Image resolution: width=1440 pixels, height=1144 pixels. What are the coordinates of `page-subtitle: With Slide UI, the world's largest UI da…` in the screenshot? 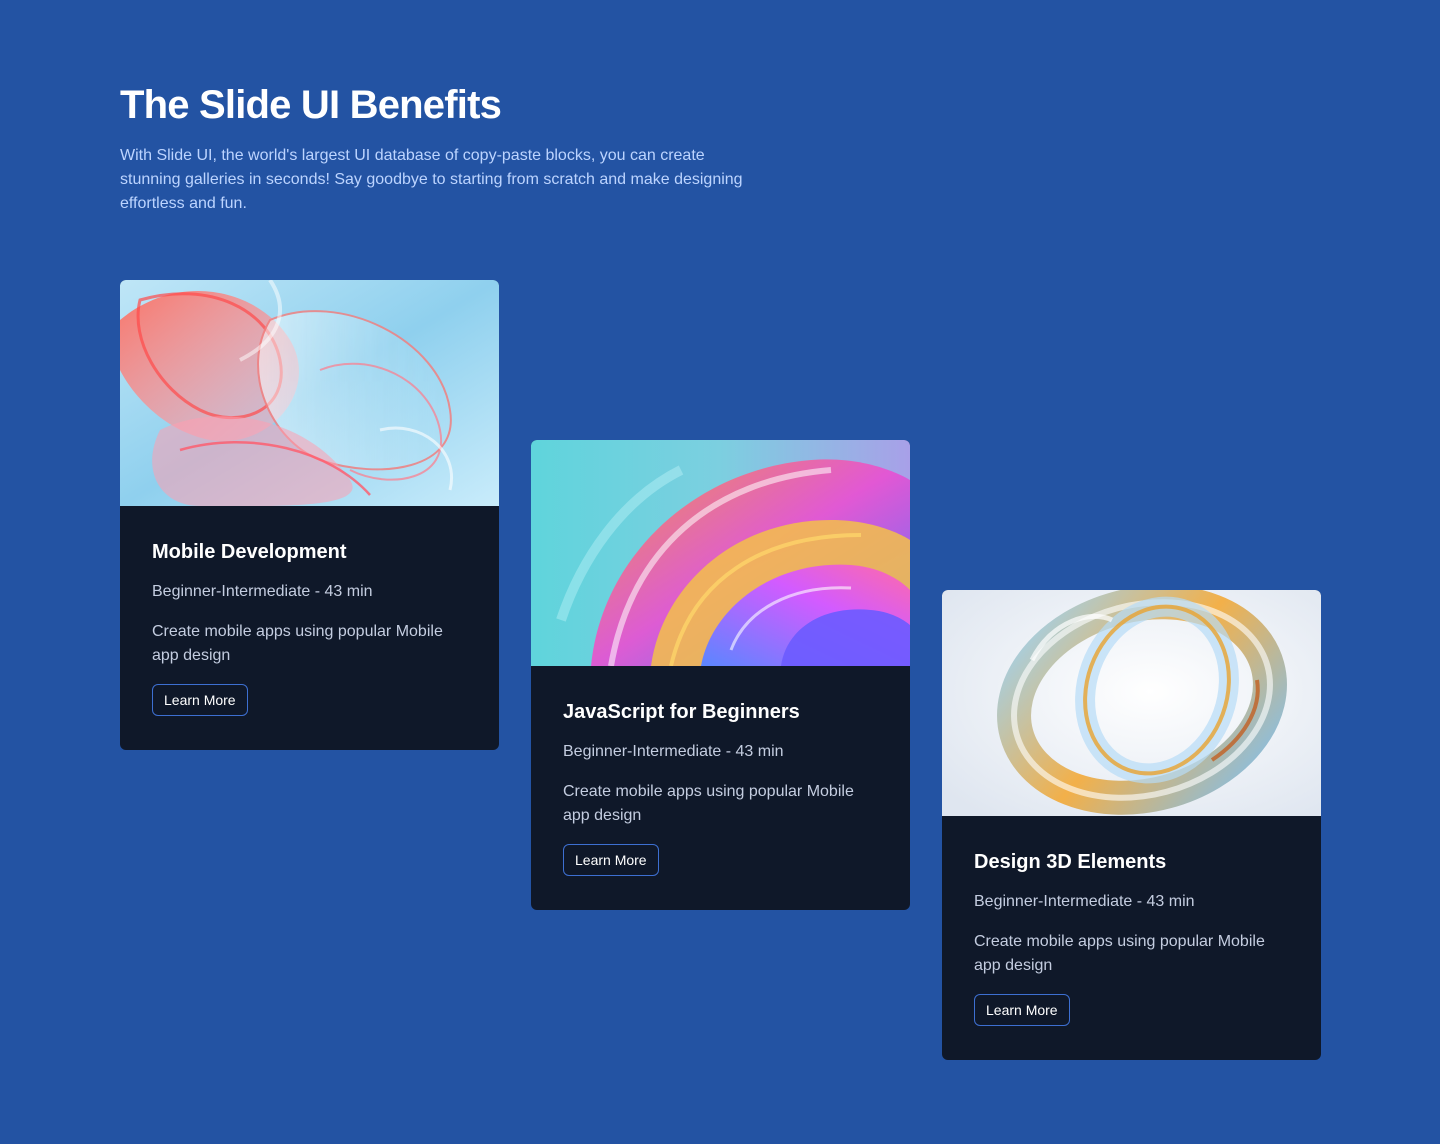 It's located at (431, 179).